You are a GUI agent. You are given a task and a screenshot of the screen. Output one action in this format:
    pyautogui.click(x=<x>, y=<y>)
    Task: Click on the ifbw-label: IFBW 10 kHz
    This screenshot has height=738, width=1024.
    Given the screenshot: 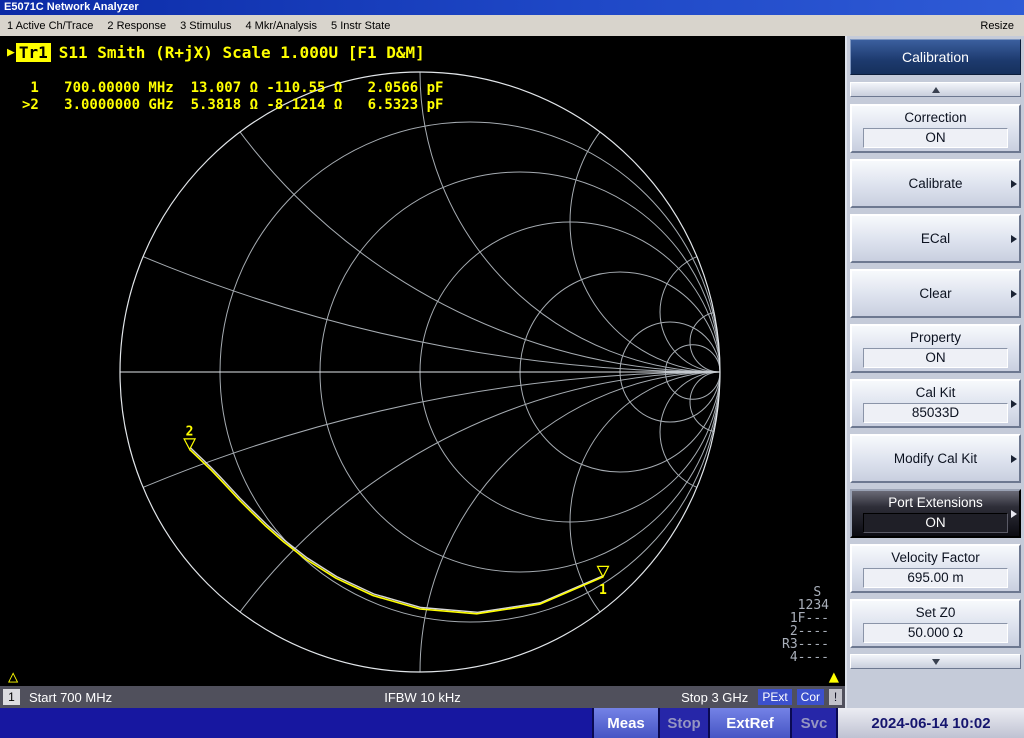 What is the action you would take?
    pyautogui.click(x=422, y=697)
    